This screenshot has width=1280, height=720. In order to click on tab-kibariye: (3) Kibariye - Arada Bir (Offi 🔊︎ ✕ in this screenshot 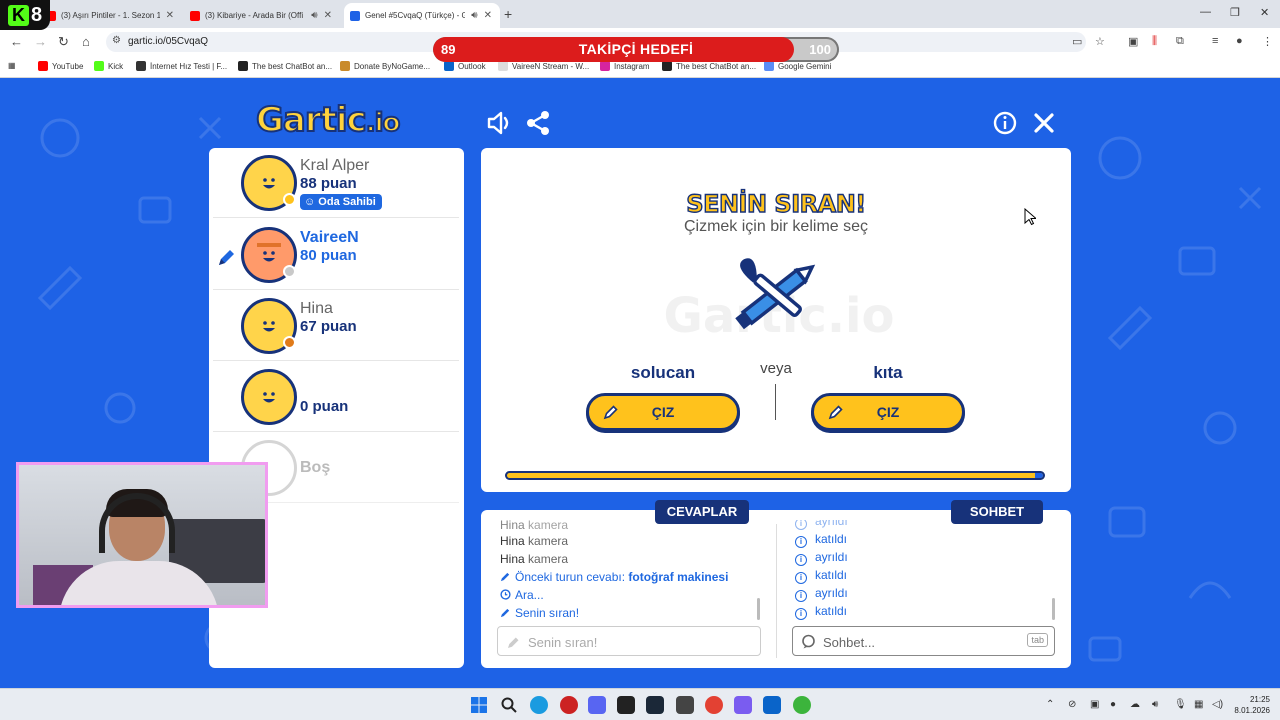, I will do `click(262, 15)`.